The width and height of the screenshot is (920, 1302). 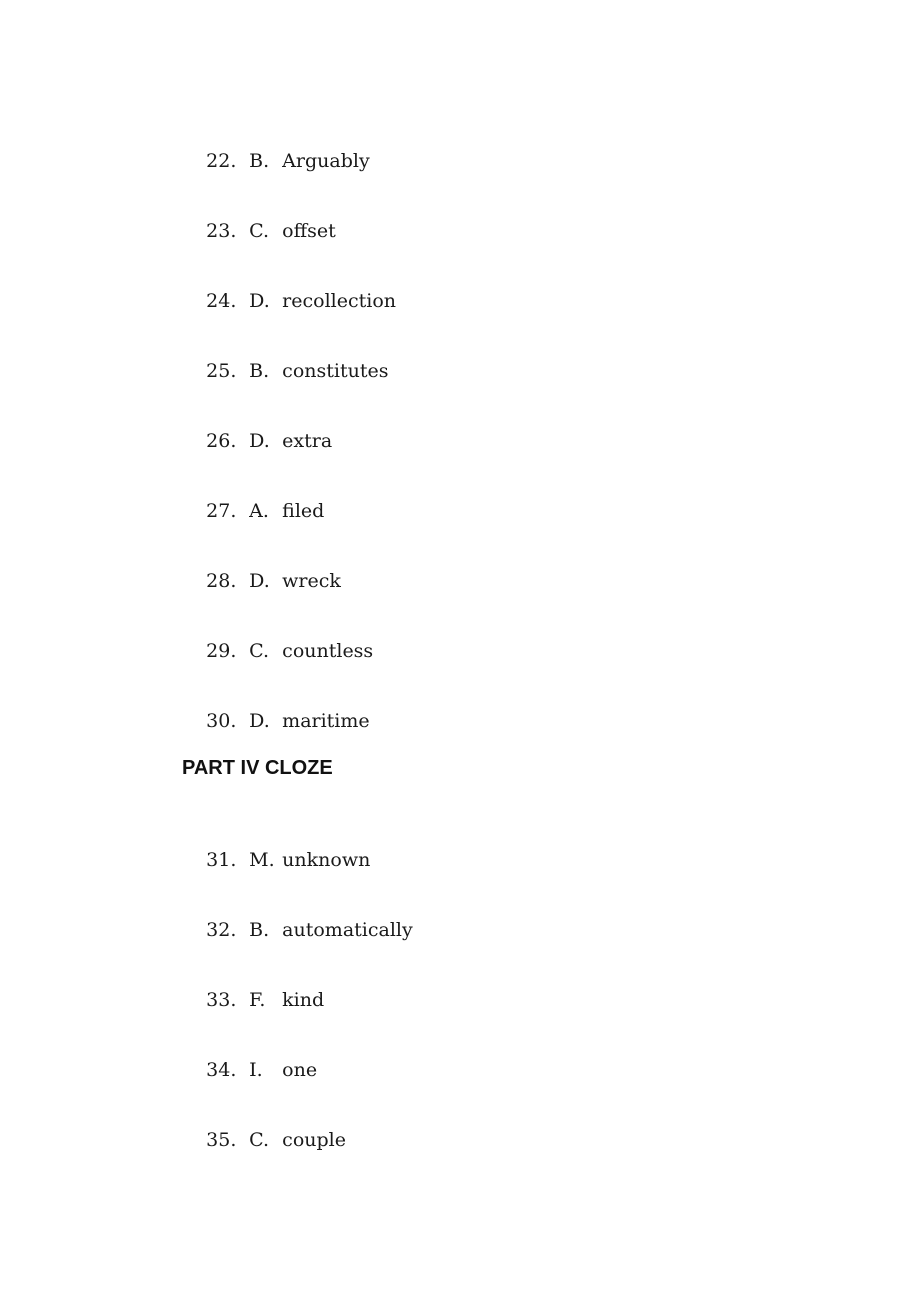 I want to click on answer-line: 22. B. Arguably, so click(x=276, y=161).